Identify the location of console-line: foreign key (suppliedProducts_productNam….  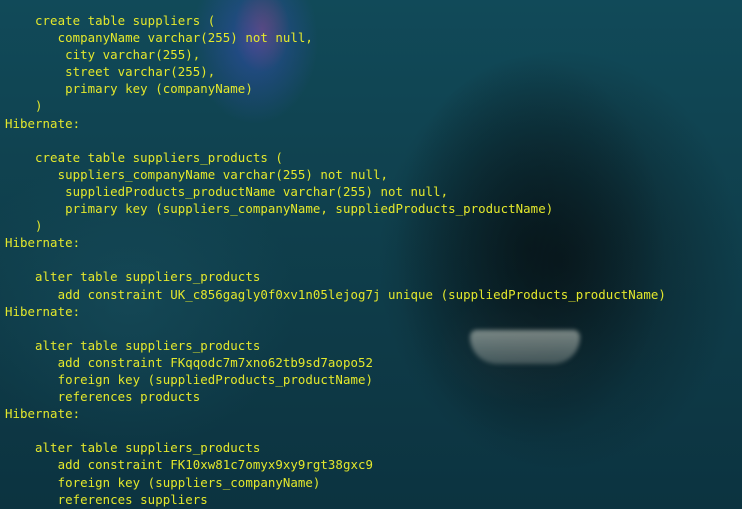
(189, 379).